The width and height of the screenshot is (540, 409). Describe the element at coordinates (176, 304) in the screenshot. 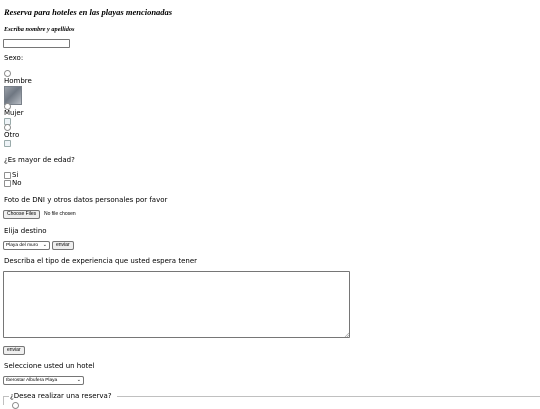

I see `experience-textarea` at that location.